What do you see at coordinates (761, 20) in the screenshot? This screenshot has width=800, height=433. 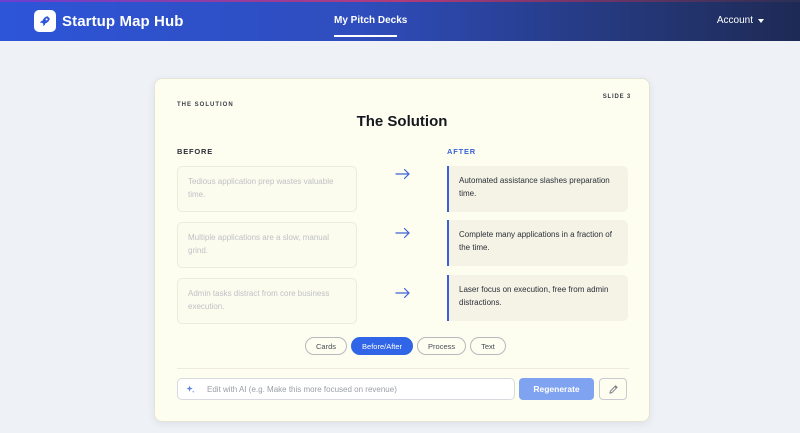 I see `caret-down-icon` at bounding box center [761, 20].